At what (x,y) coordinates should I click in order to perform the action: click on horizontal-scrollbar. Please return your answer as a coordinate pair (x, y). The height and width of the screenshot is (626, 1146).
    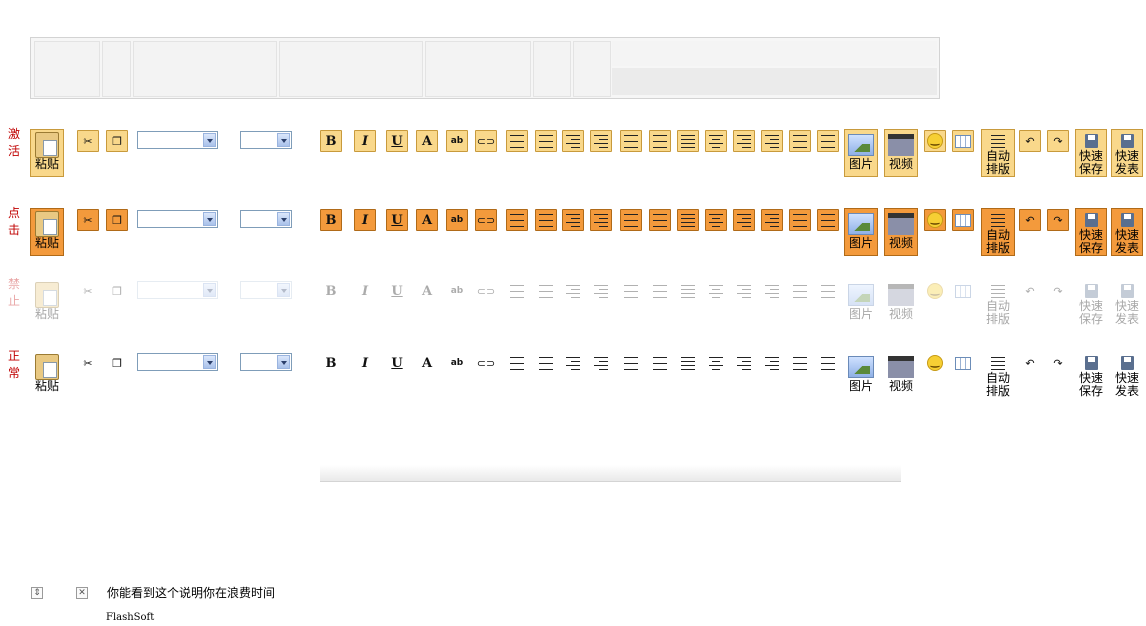
    Looking at the image, I should click on (610, 473).